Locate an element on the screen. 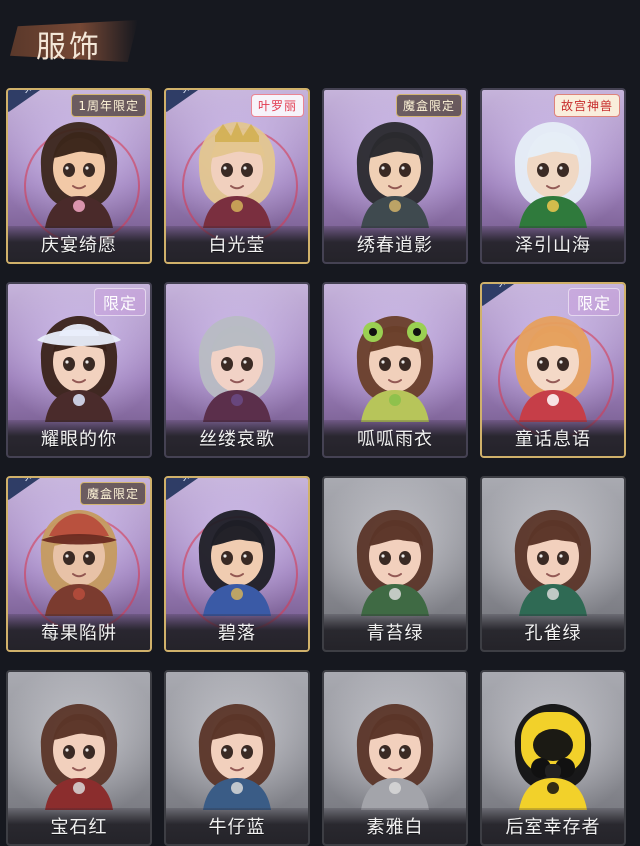 The image size is (640, 846). outfit-name-bar: 牛仔蓝 is located at coordinates (237, 826).